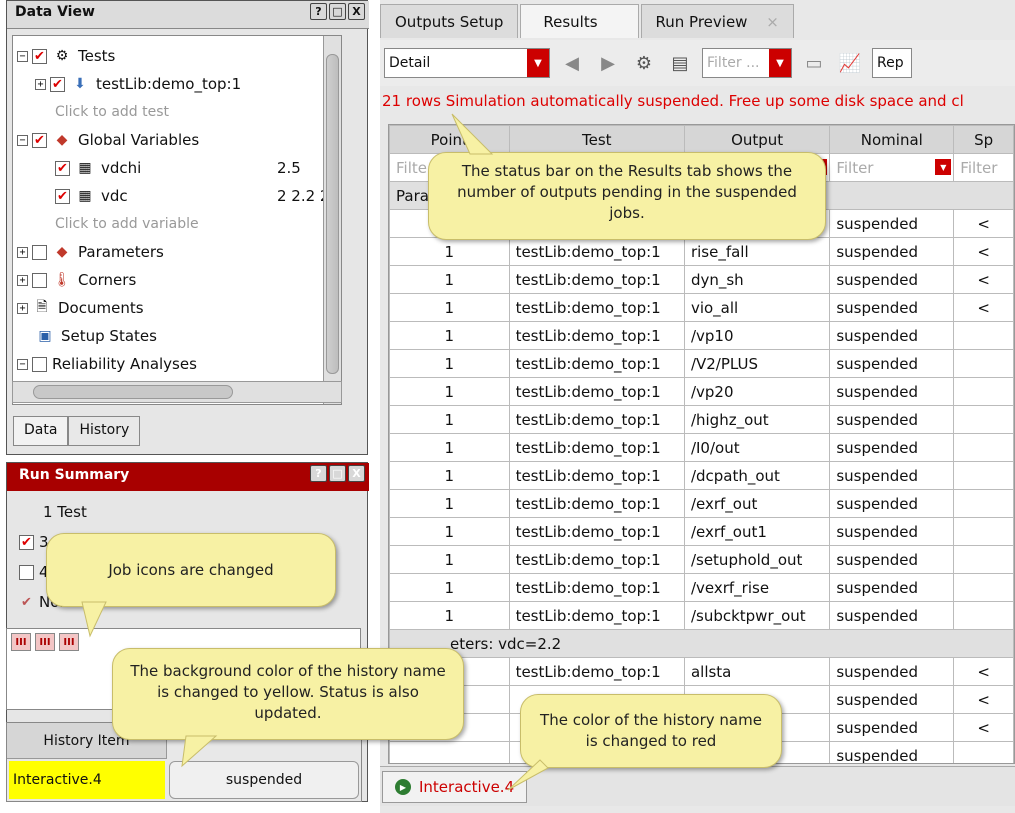  What do you see at coordinates (108, 140) in the screenshot?
I see `tree-item-global-vars: − ✔ ◆ Global Variables` at bounding box center [108, 140].